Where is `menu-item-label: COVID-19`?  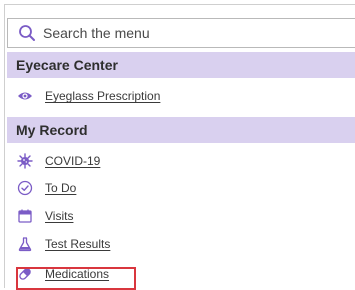
menu-item-label: COVID-19 is located at coordinates (73, 161).